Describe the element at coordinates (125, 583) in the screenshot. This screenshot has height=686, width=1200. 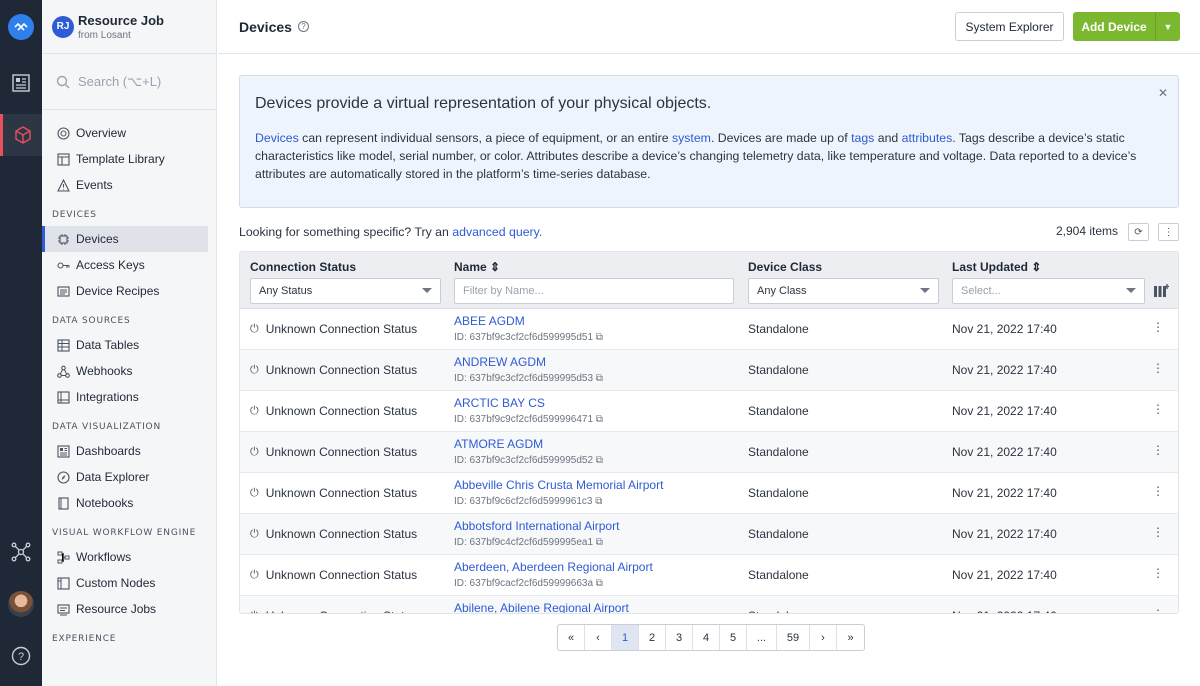
I see `sidebar-item-custom-nodes: Custom Nodes` at that location.